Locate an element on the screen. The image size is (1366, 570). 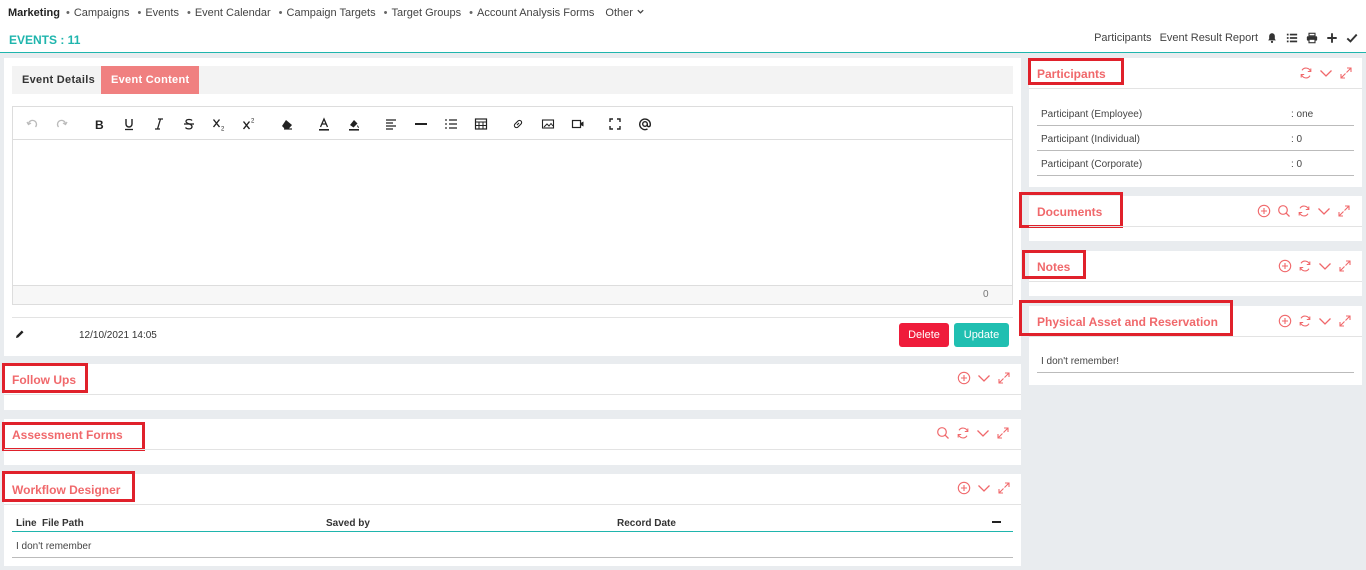
underline-icon is located at coordinates (129, 124).